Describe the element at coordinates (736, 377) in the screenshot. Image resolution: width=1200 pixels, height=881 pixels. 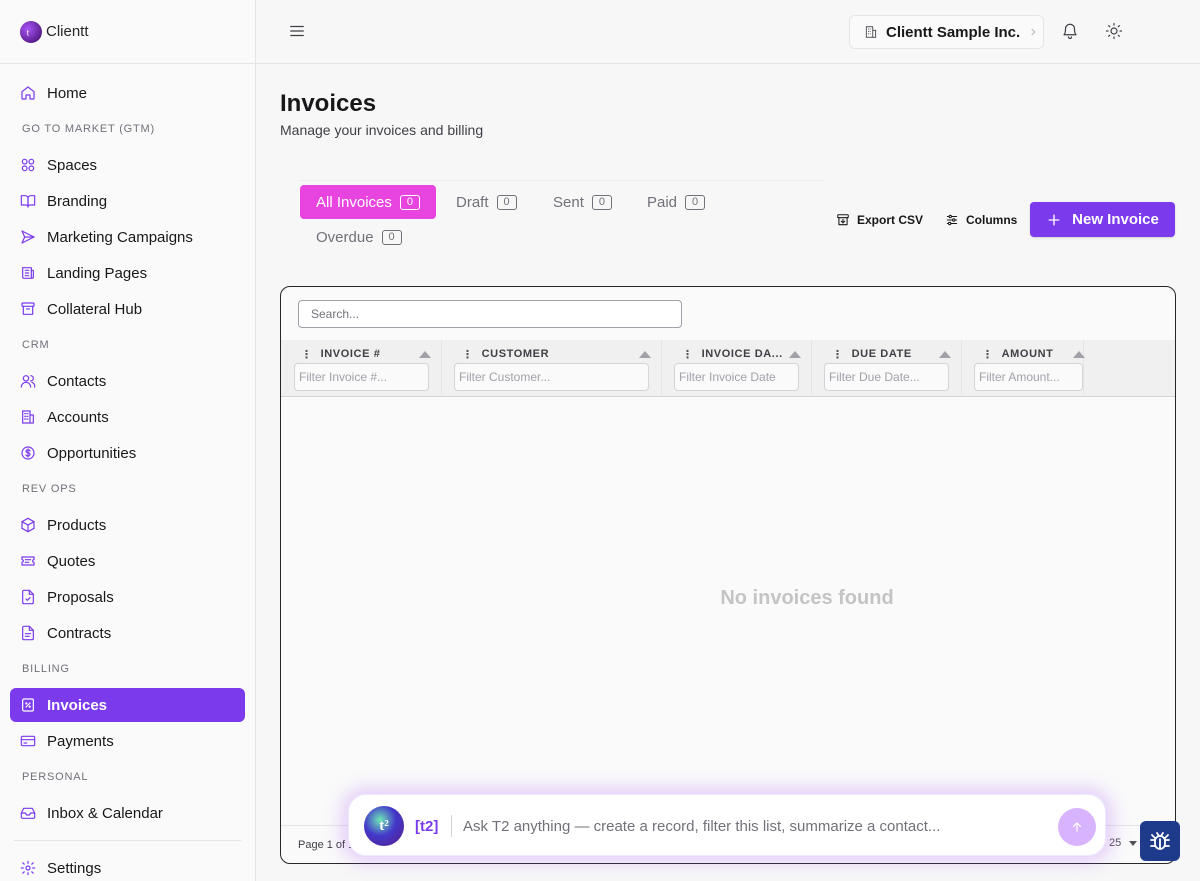
I see `filter-invoice-date-input` at that location.